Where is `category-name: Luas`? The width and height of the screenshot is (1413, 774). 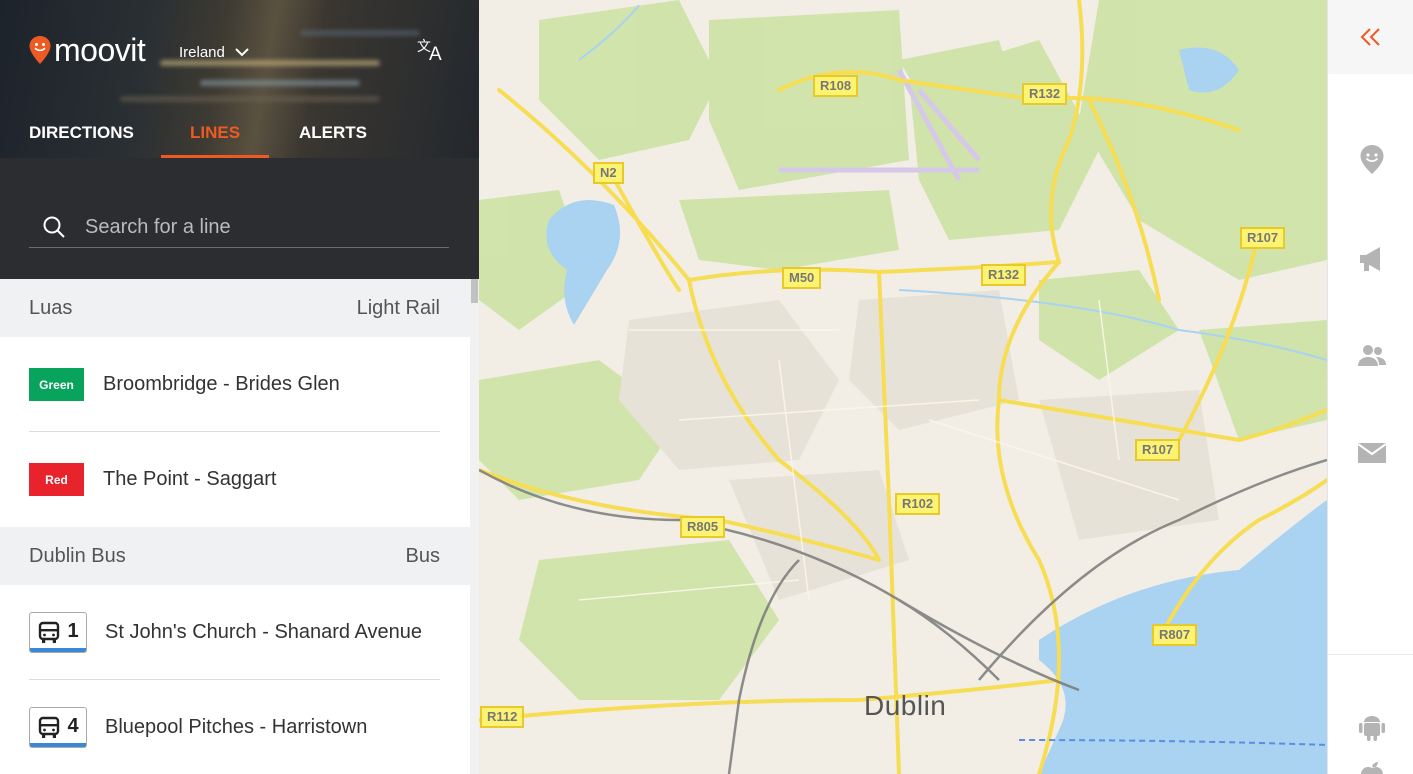
category-name: Luas is located at coordinates (51, 307).